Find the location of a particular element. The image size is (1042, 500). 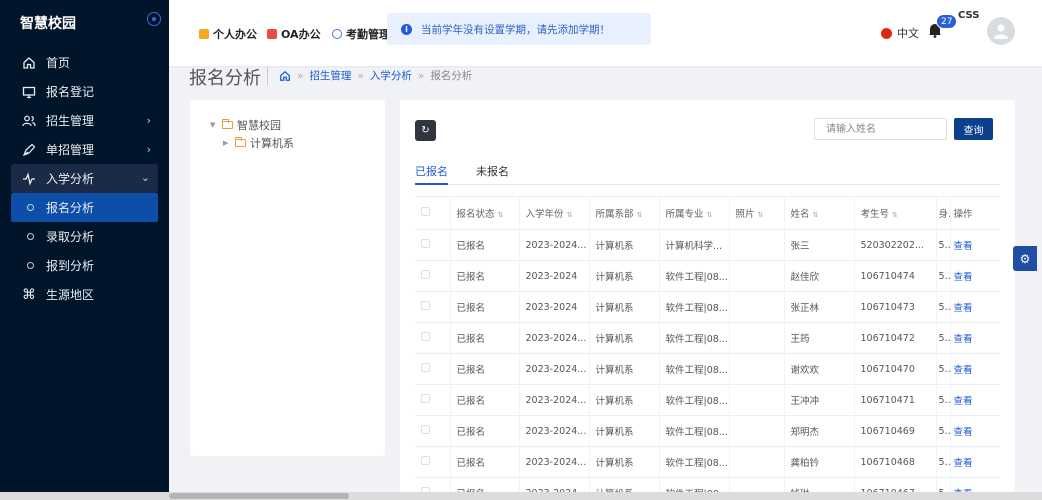

select-all-cell is located at coordinates (433, 213).